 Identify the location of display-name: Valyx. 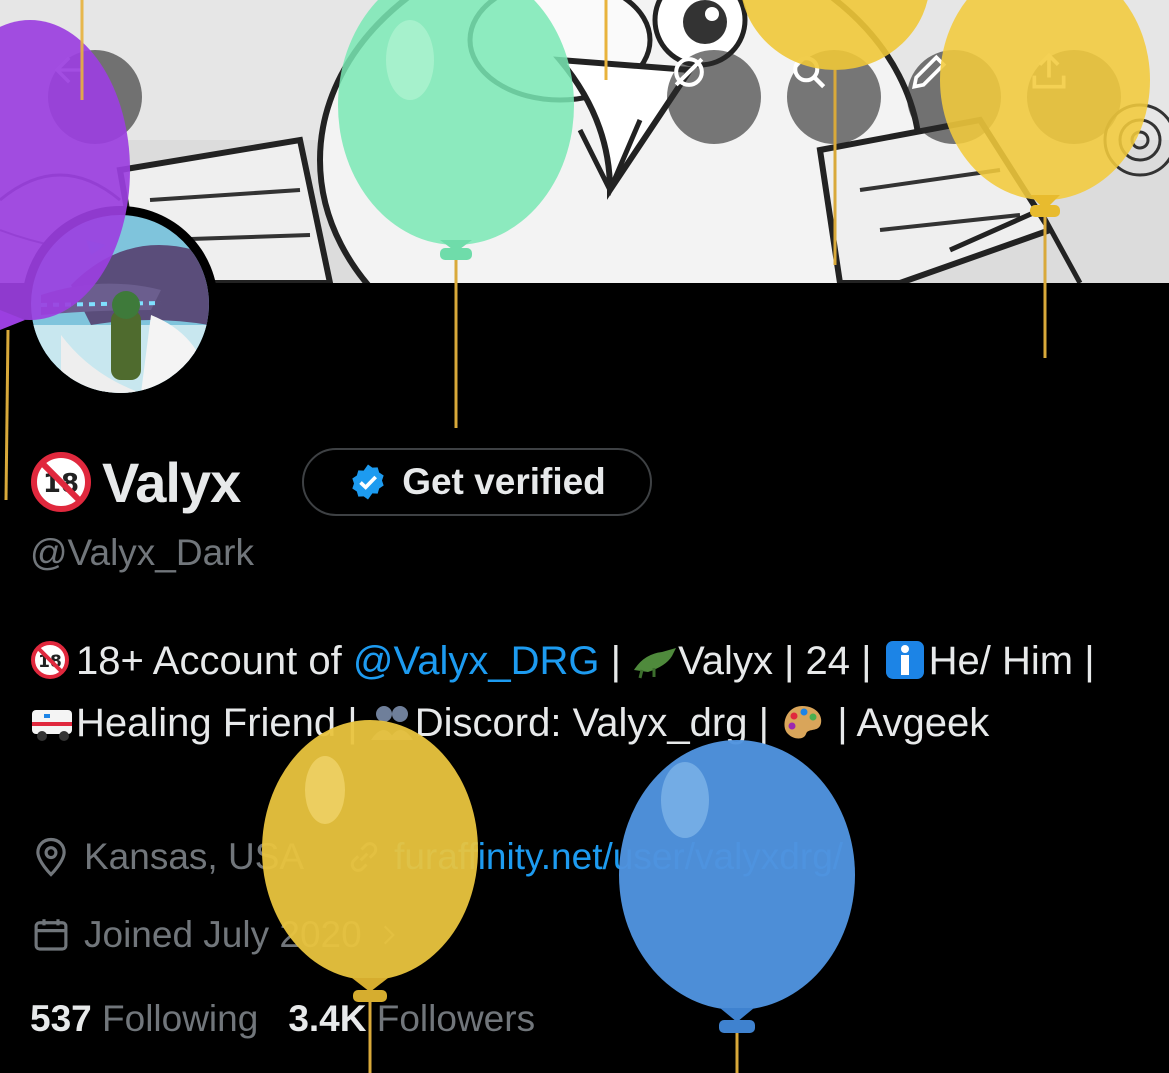
(171, 482).